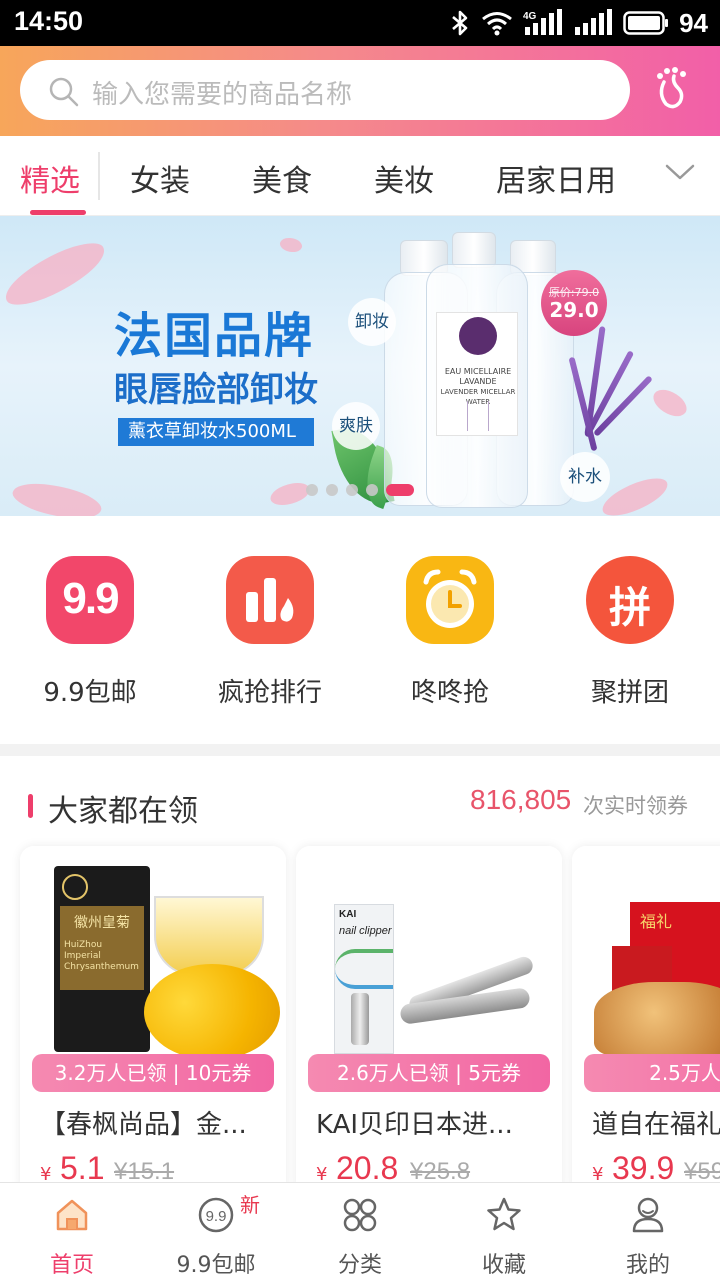  I want to click on battery-level: 94, so click(693, 22).